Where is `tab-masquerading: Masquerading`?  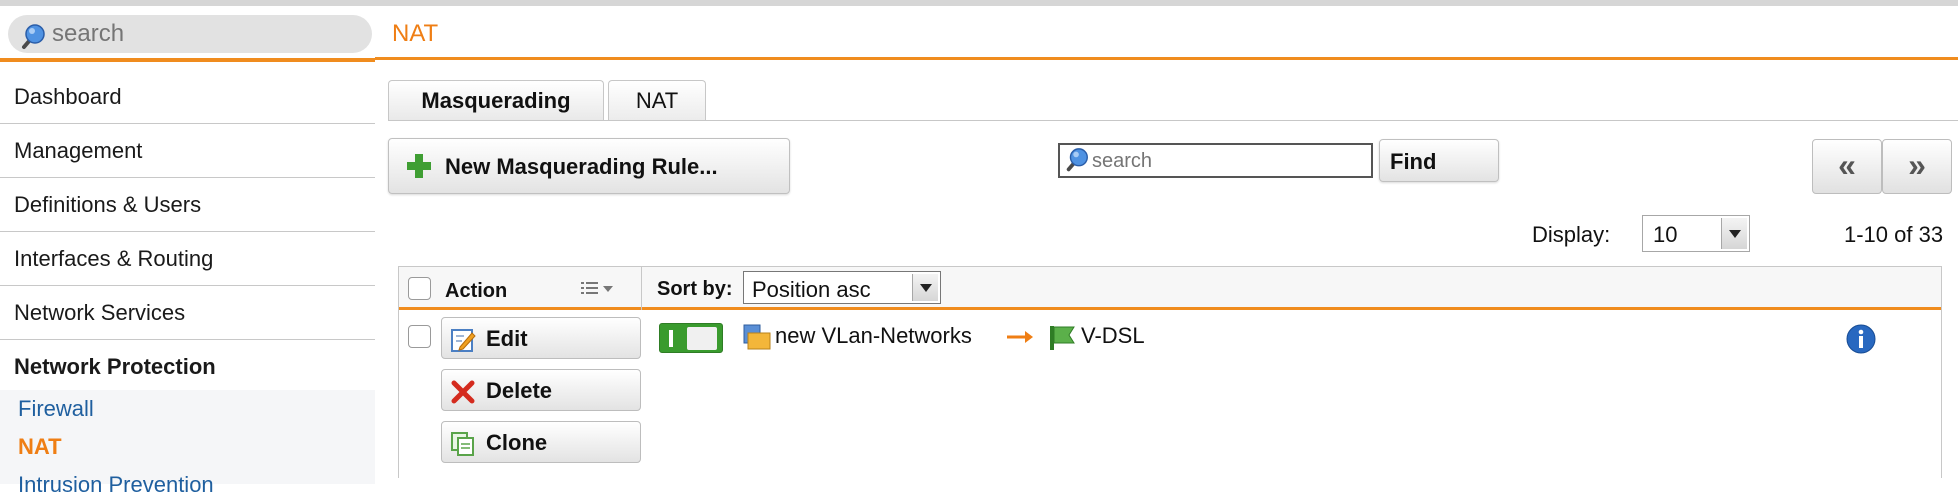
tab-masquerading: Masquerading is located at coordinates (496, 100).